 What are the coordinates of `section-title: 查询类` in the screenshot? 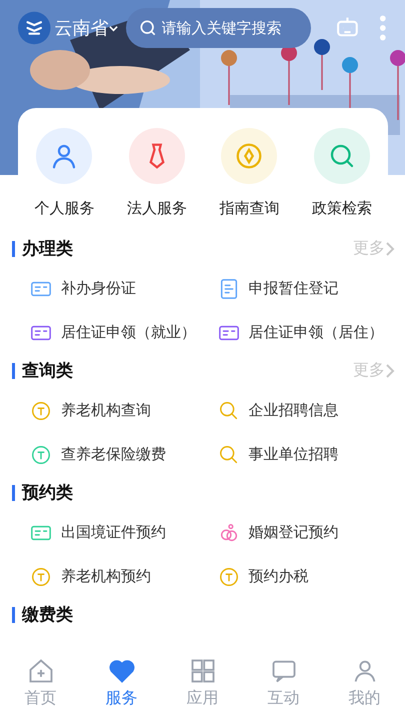 It's located at (47, 371).